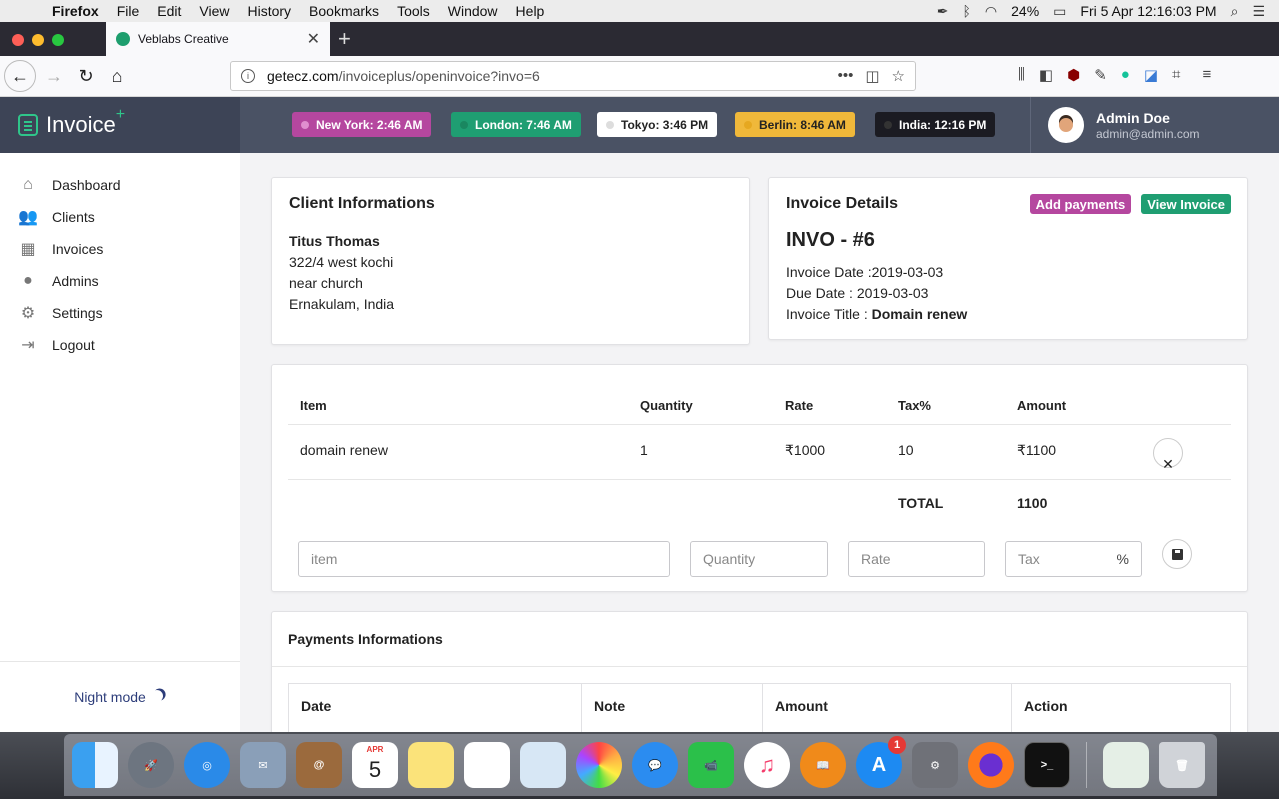 Image resolution: width=1279 pixels, height=799 pixels. I want to click on brand-logo: Invoice +, so click(120, 125).